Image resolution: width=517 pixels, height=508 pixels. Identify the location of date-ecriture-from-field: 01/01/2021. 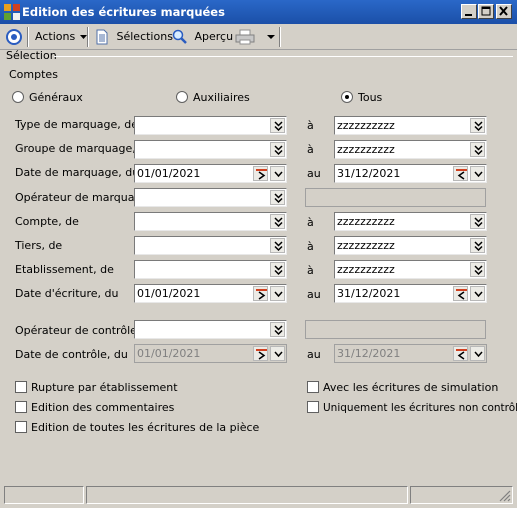
(210, 293).